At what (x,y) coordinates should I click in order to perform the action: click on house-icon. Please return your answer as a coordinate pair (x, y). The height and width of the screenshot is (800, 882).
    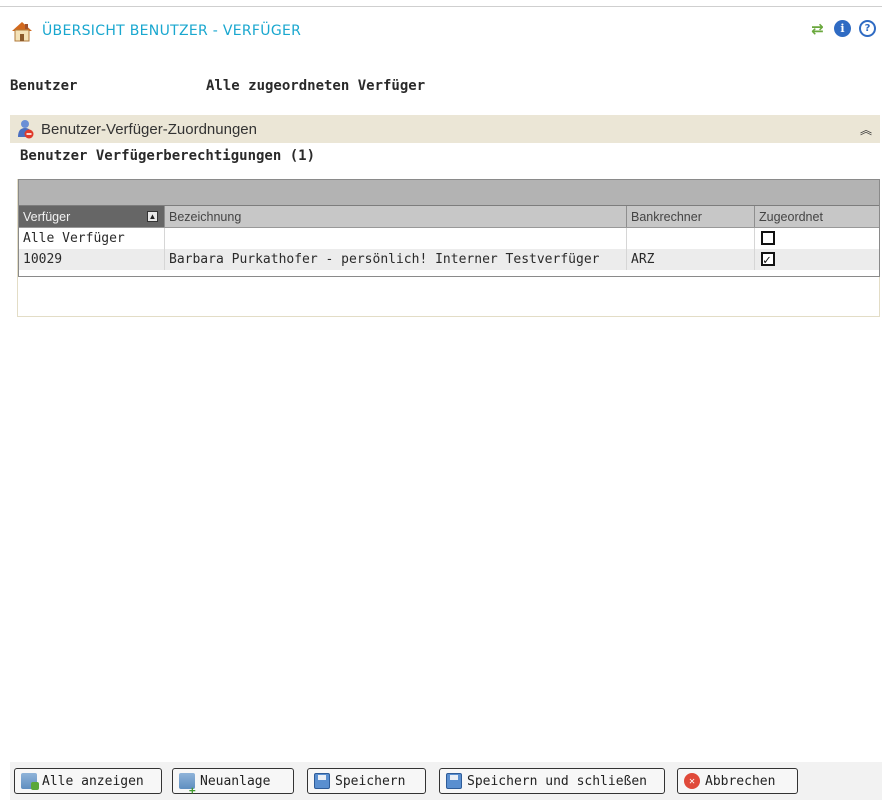
    Looking at the image, I should click on (22, 31).